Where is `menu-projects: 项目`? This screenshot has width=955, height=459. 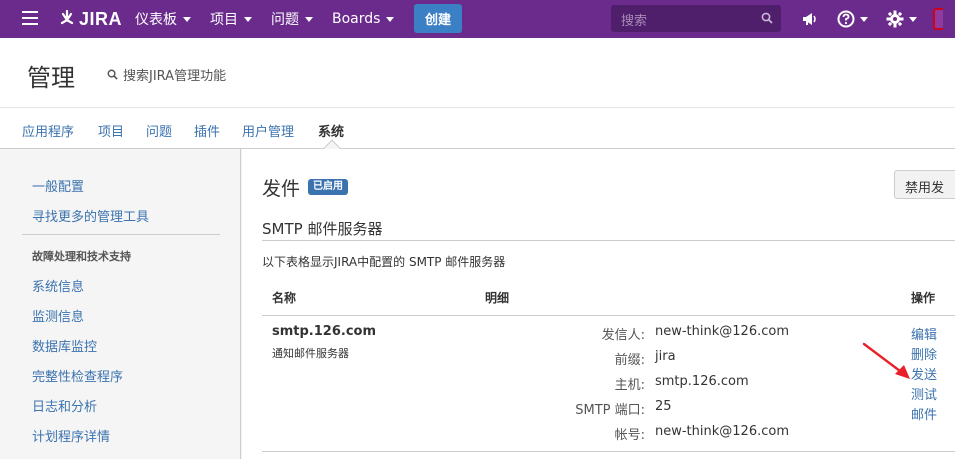
menu-projects: 项目 is located at coordinates (231, 19).